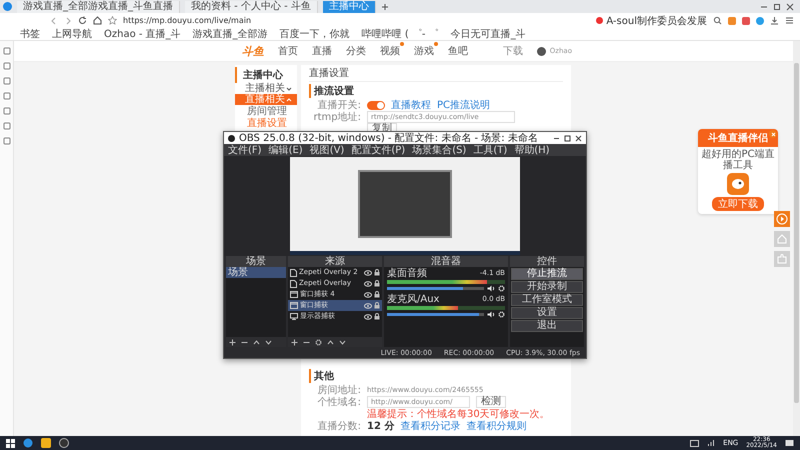  Describe the element at coordinates (294, 316) in the screenshot. I see `monitor-icon` at that location.